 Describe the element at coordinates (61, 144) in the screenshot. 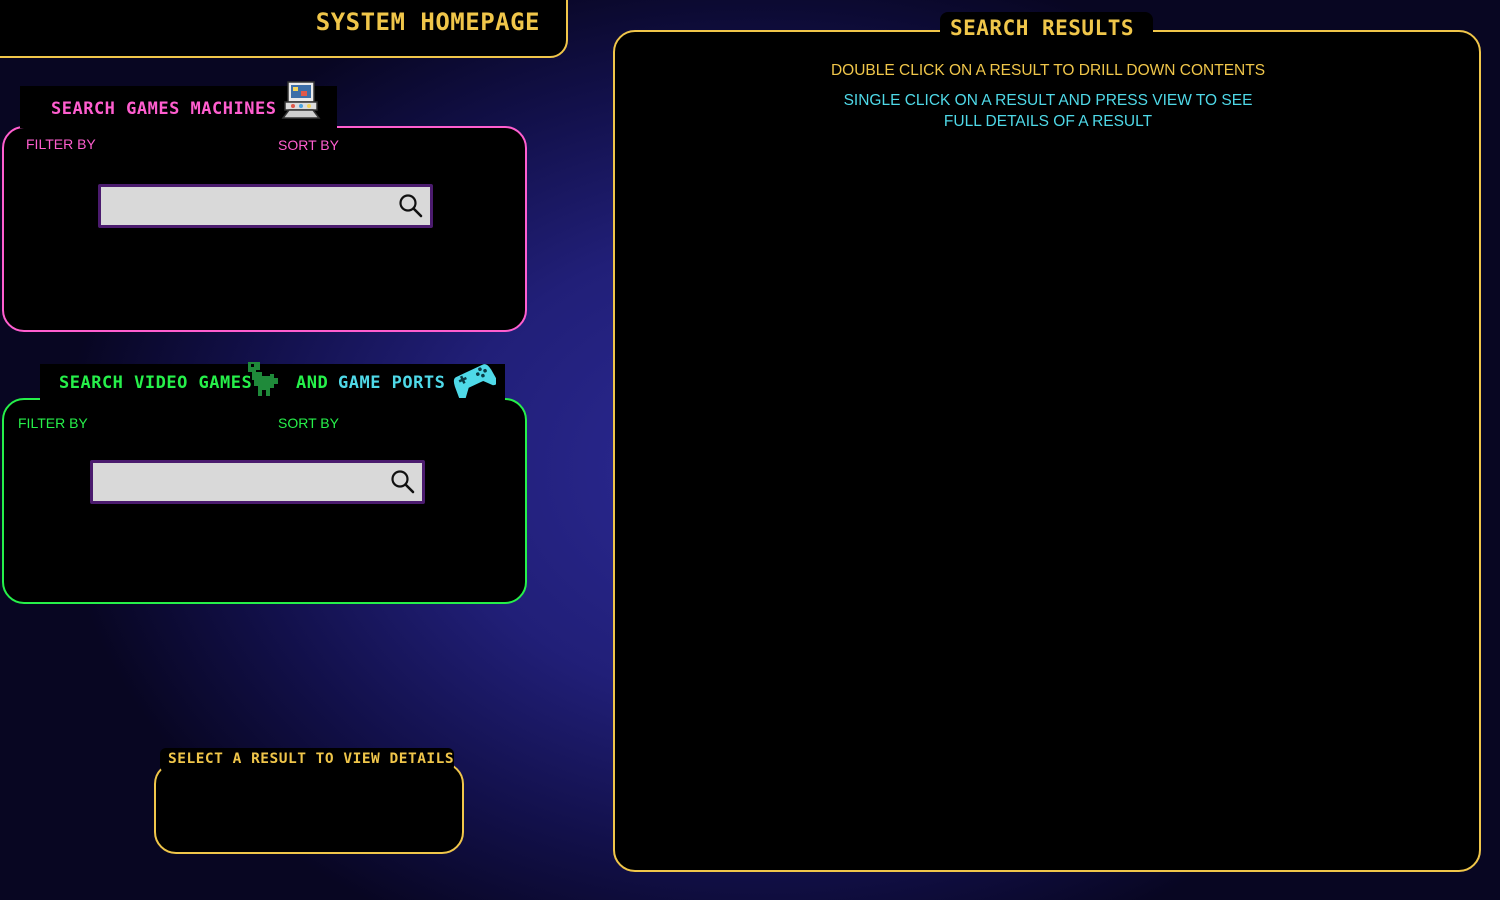

I see `machines-filter-label: FILTER BY` at that location.